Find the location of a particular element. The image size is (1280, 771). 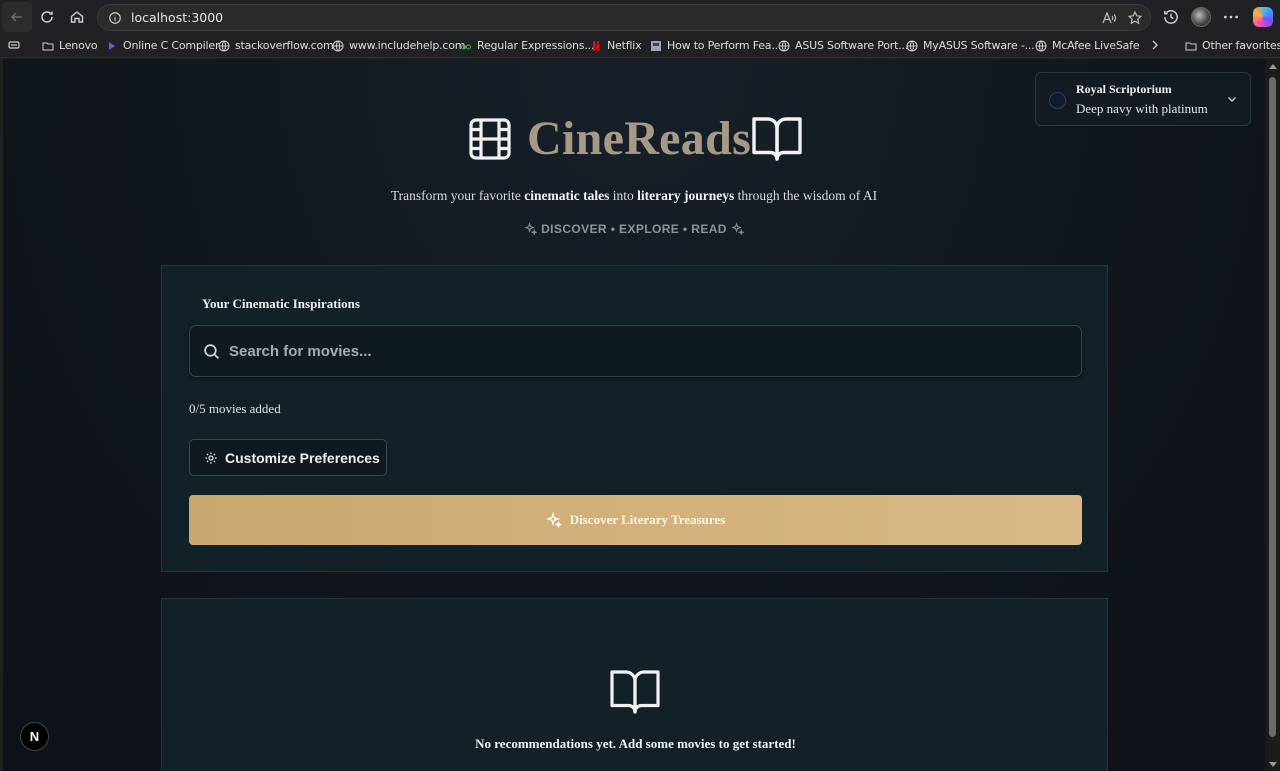

bookmark-lenovo: Lenovo is located at coordinates (70, 45).